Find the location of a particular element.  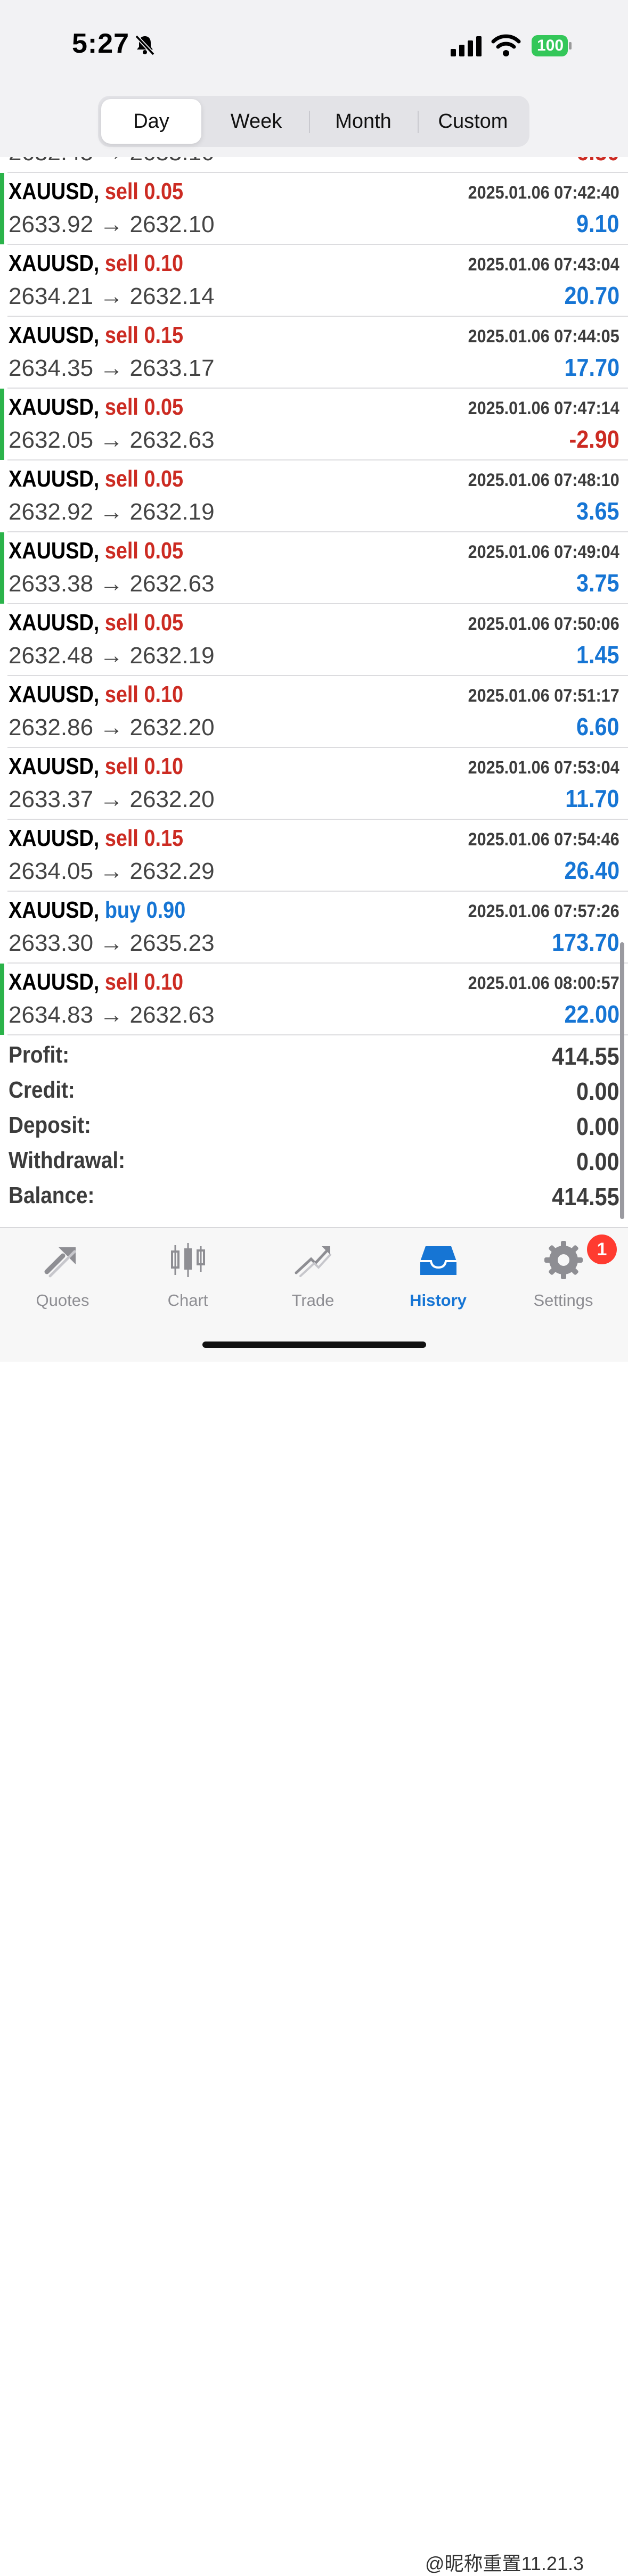

trade-prices: 2632.45 → 2633.10 is located at coordinates (112, 161).